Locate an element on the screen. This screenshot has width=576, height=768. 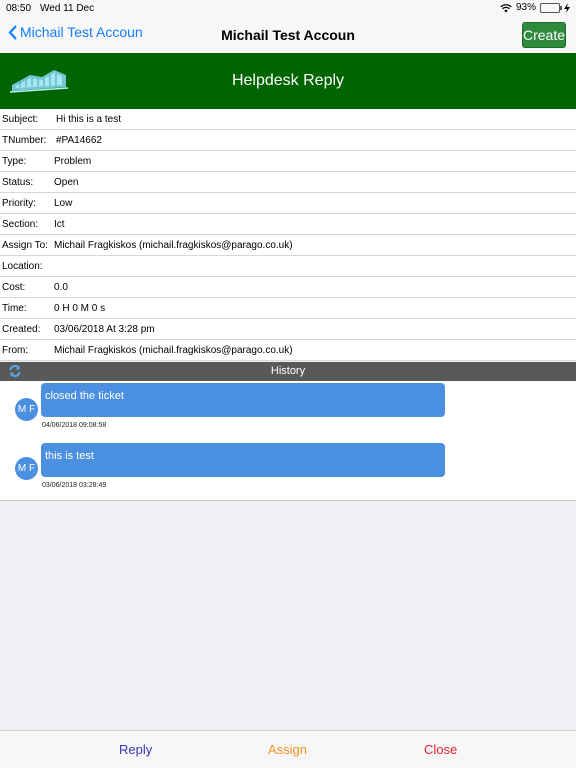
back-button-label: Michail Test Accoun is located at coordinates (81, 32).